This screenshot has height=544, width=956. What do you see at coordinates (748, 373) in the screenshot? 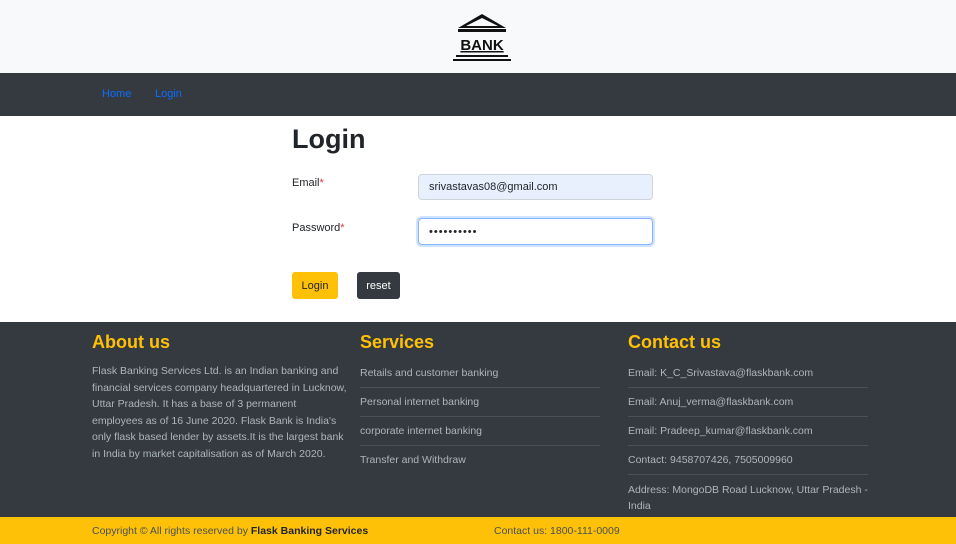
I see `contact-item: Email: K_C_Srivastava@flaskbank.com` at bounding box center [748, 373].